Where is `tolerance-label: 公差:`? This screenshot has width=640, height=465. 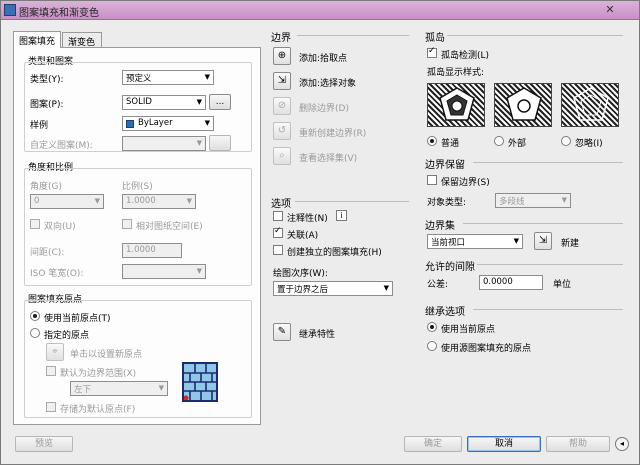 tolerance-label: 公差: is located at coordinates (438, 285).